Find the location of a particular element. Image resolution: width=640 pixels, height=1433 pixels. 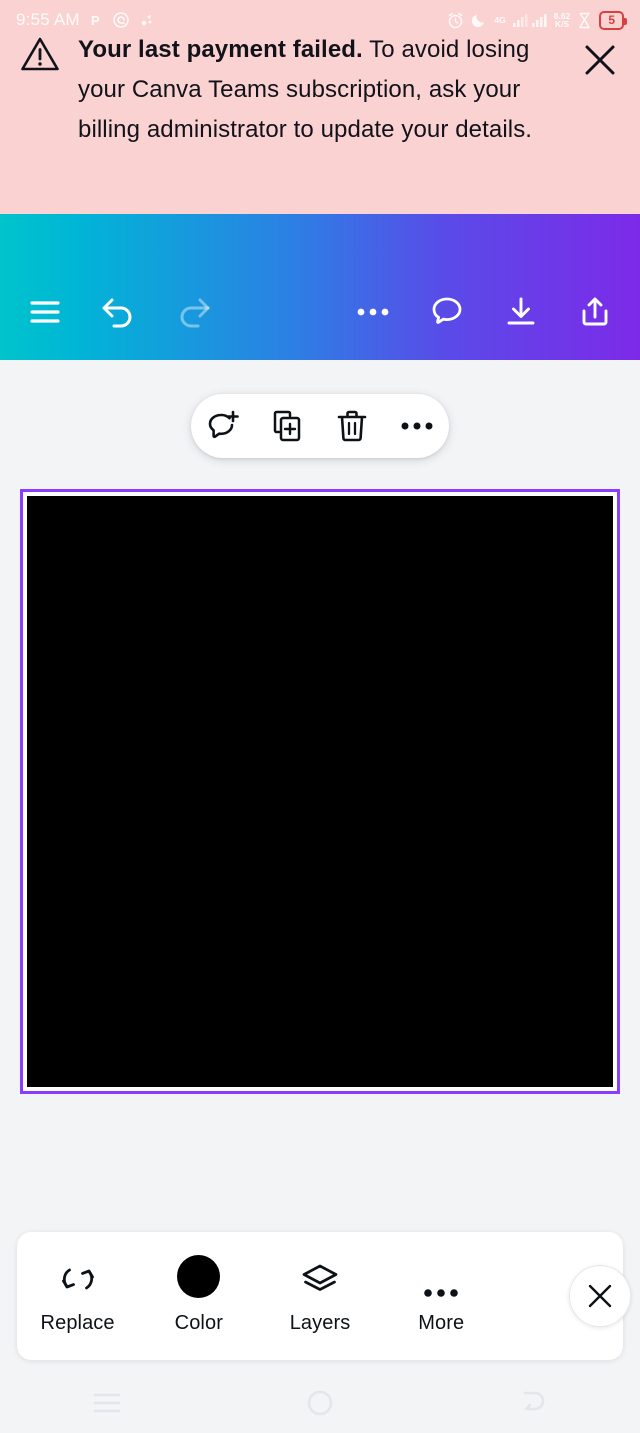

editor-toolbar-left-group is located at coordinates (119, 312).